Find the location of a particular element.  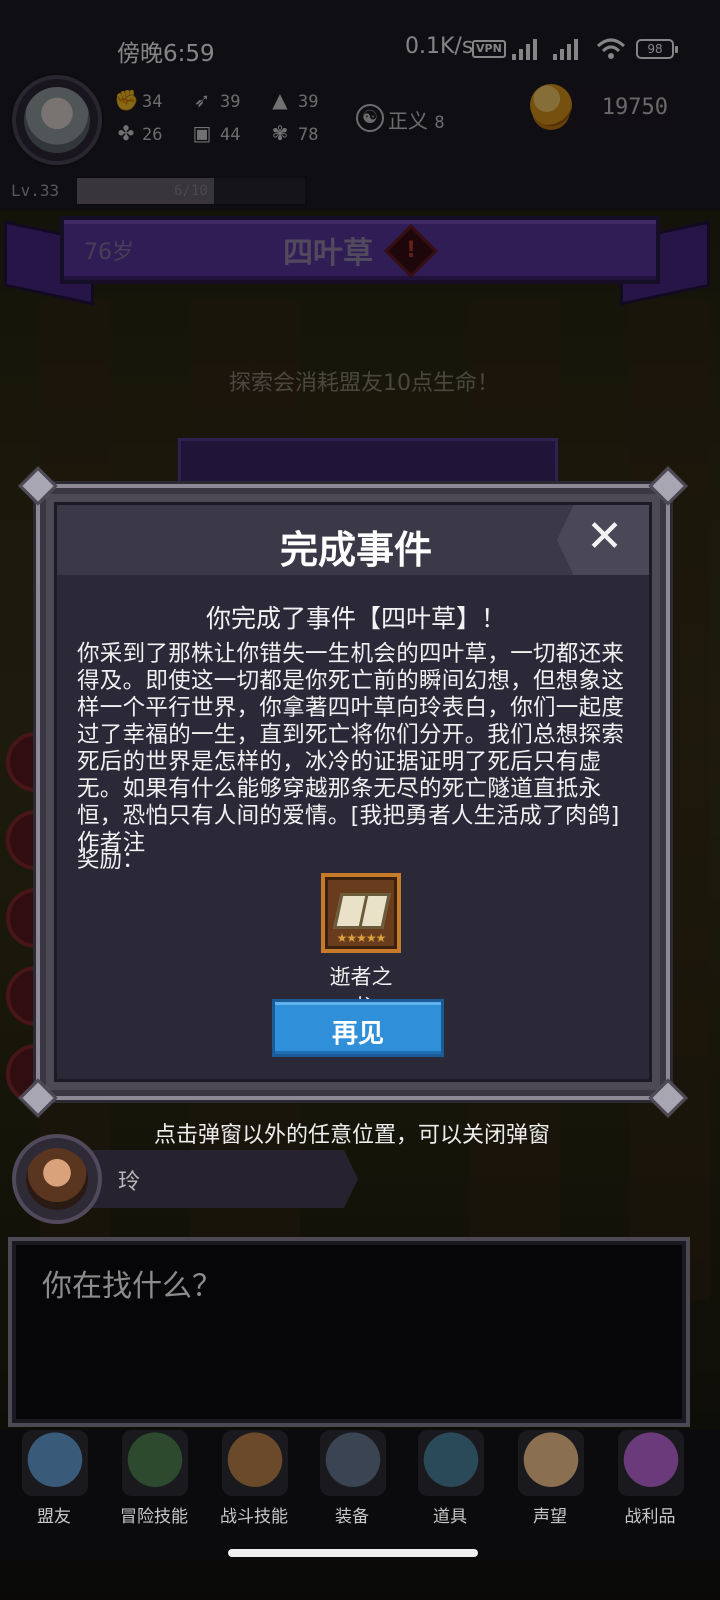

nav-combat-skills: 战斗技能 is located at coordinates (254, 1490).